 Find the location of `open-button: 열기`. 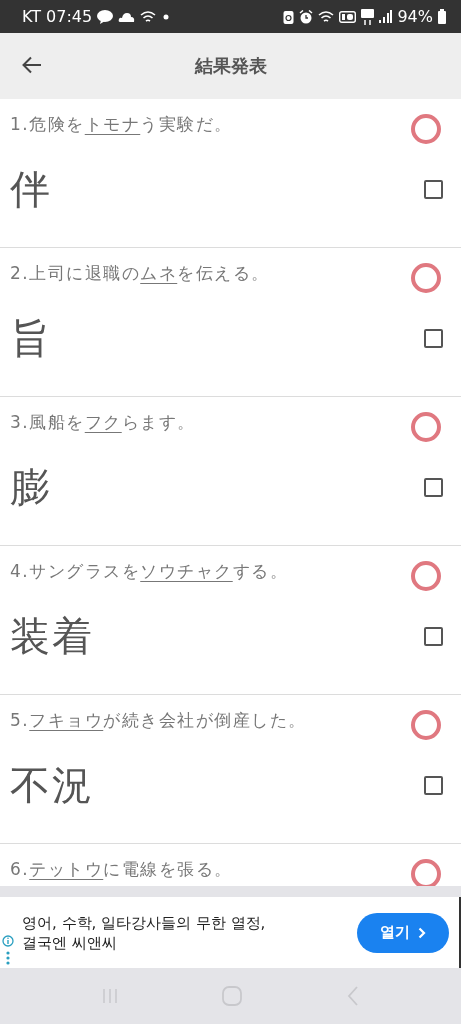

open-button: 열기 is located at coordinates (403, 932).